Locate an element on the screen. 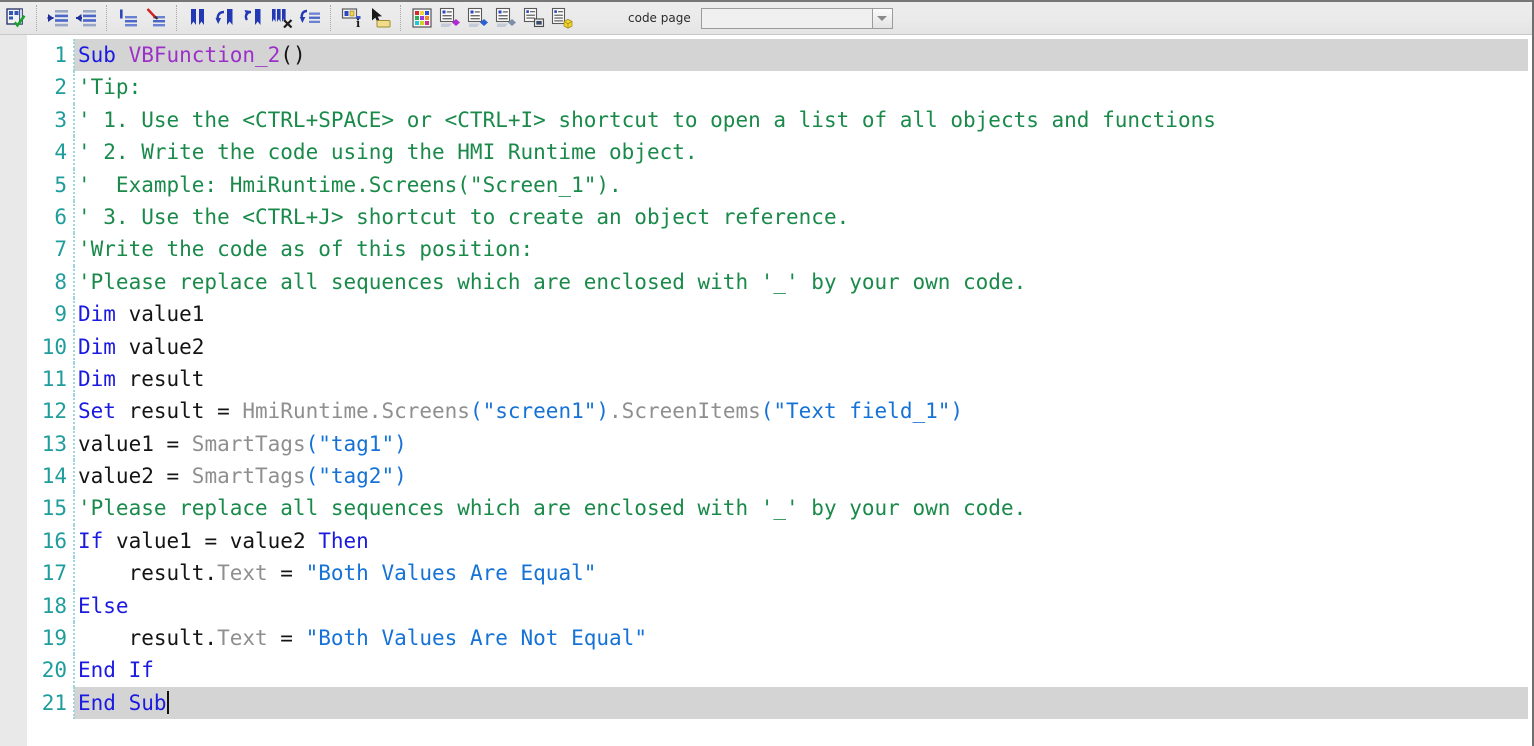 Image resolution: width=1534 pixels, height=746 pixels. code-line: 11 Dim result is located at coordinates (766, 379).